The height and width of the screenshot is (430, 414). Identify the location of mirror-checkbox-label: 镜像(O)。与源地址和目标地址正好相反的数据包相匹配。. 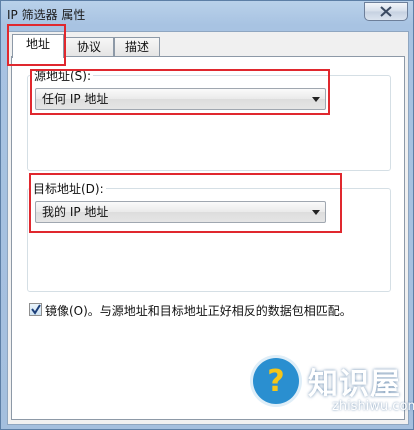
(198, 311).